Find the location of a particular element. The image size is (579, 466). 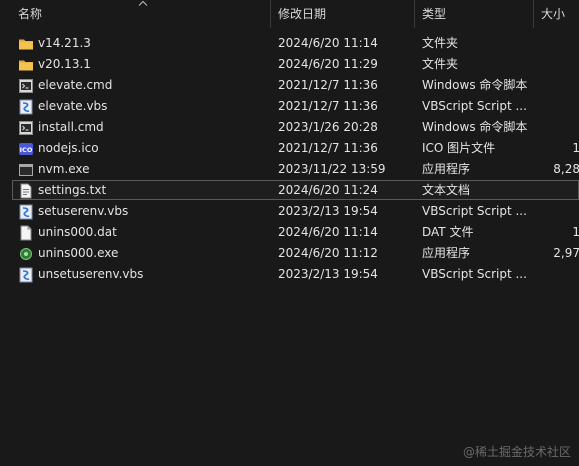

column-header-name-label: 名称 is located at coordinates (30, 14).